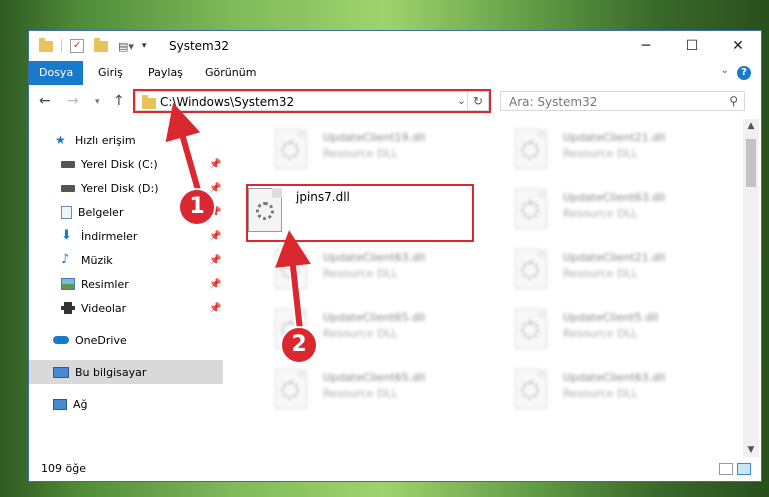 The height and width of the screenshot is (497, 769). What do you see at coordinates (197, 207) in the screenshot?
I see `step-1-badge: 1` at bounding box center [197, 207].